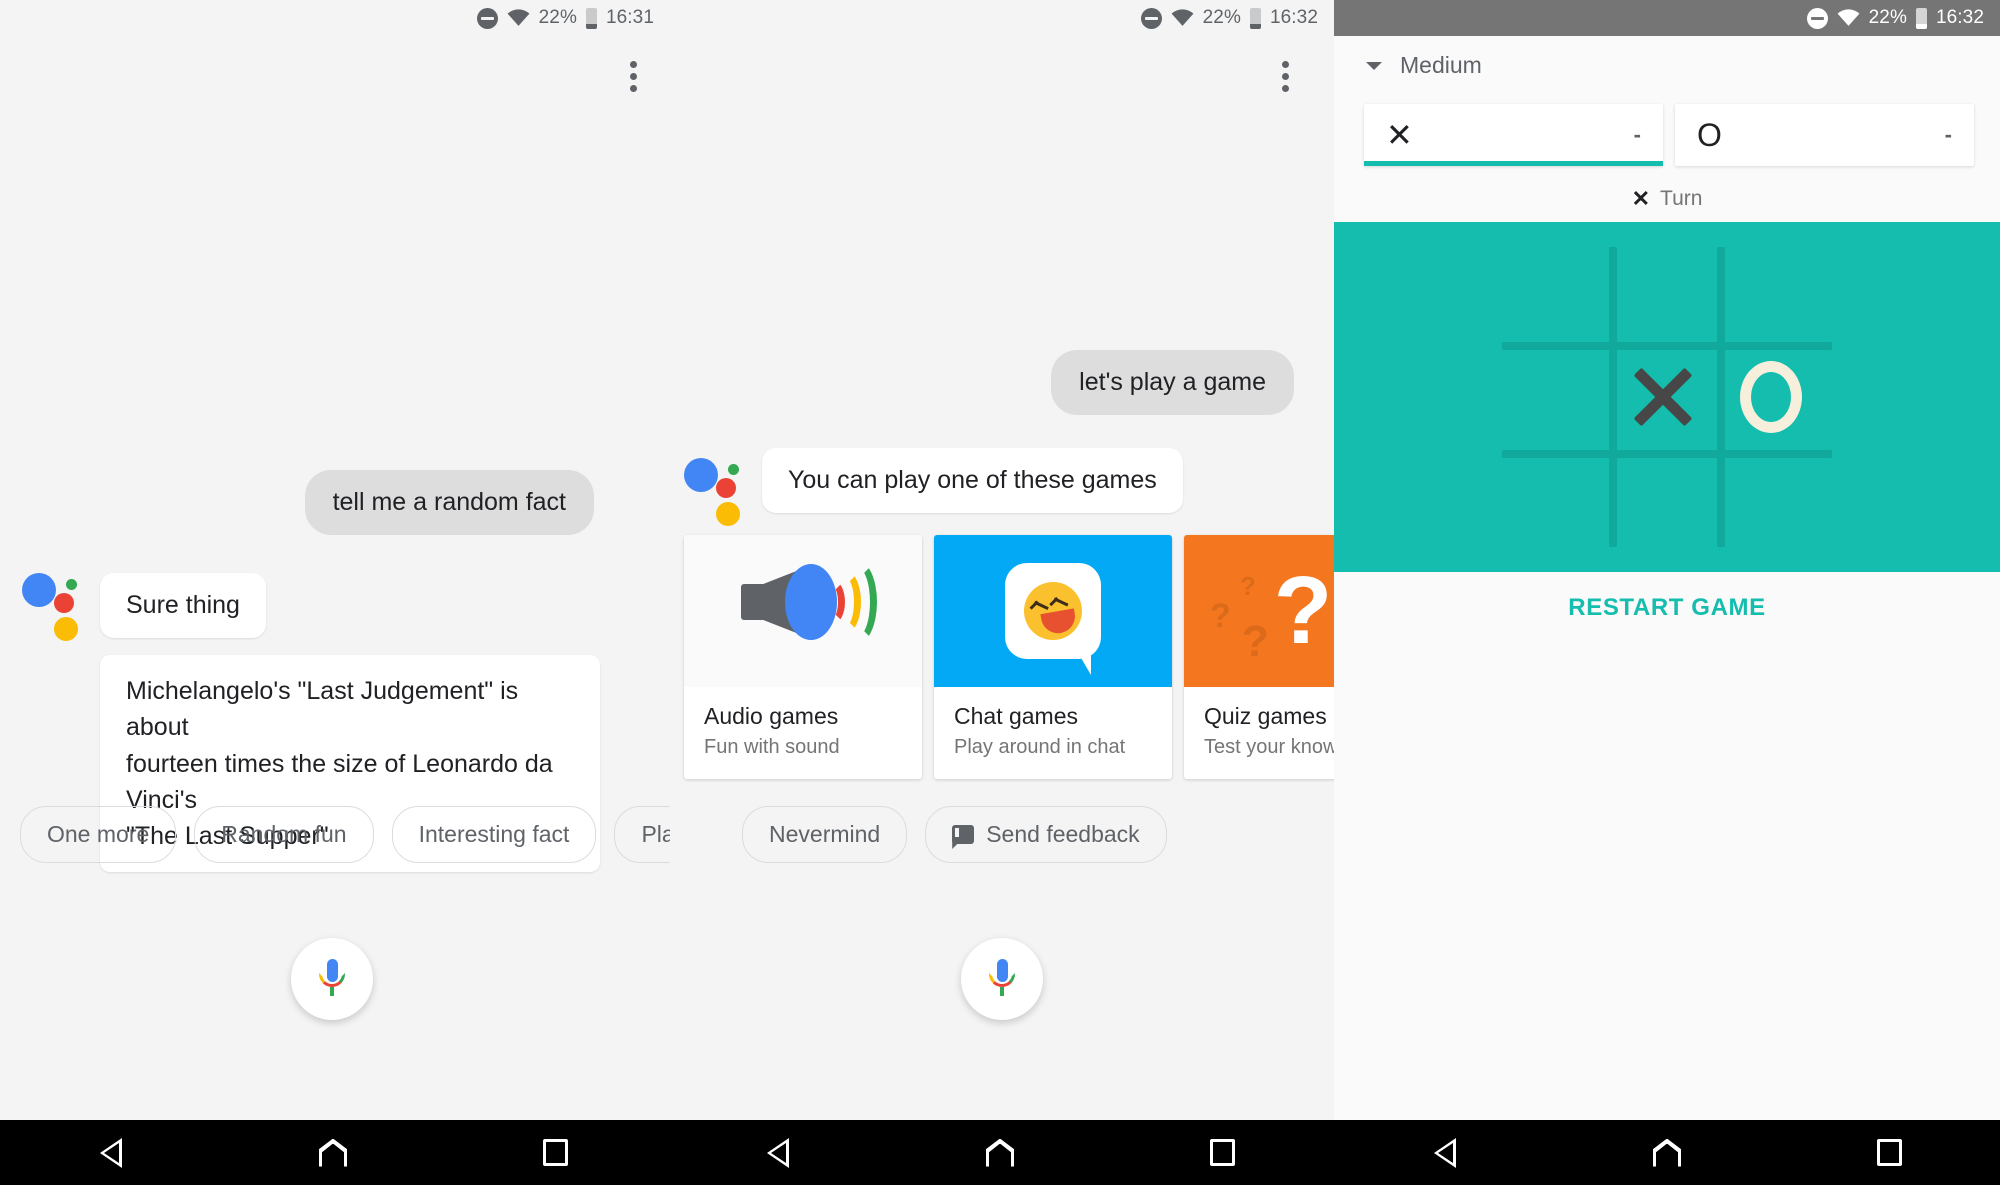 The image size is (2000, 1185). What do you see at coordinates (1921, 18) in the screenshot?
I see `battery-icon` at bounding box center [1921, 18].